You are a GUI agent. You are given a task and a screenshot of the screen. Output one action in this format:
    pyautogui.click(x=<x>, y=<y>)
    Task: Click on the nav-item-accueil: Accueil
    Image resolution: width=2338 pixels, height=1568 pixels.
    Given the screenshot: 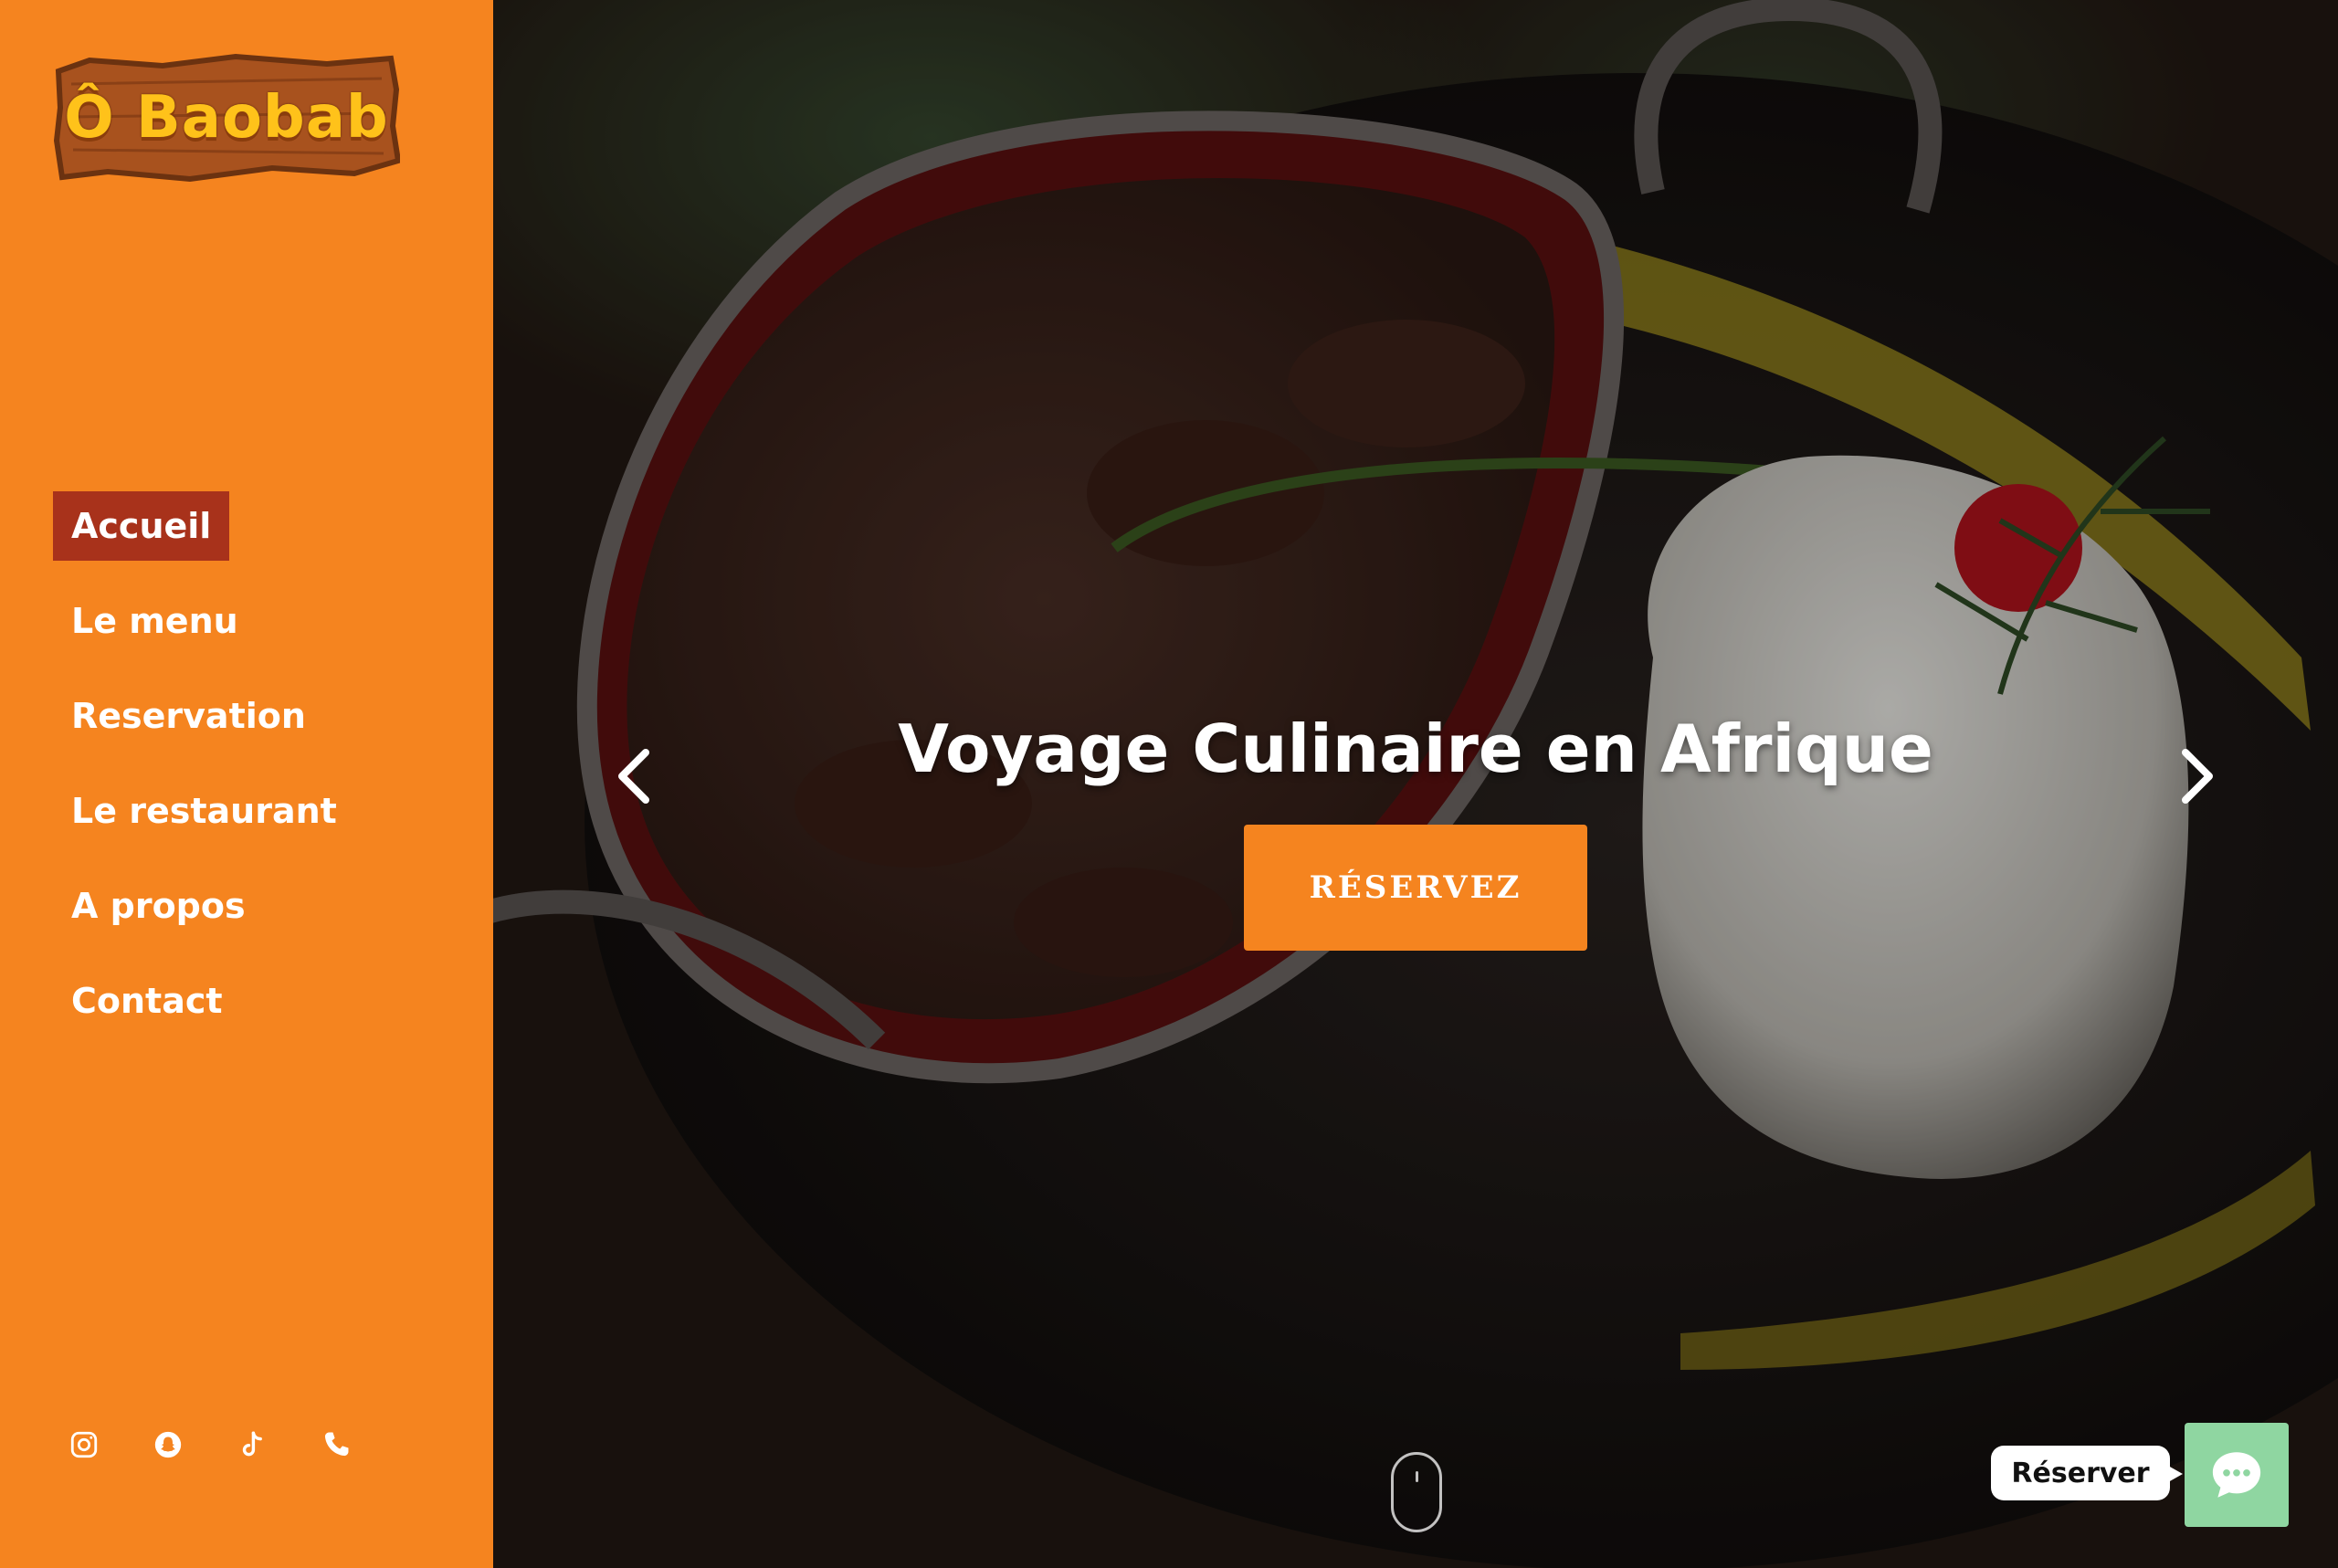 What is the action you would take?
    pyautogui.click(x=142, y=526)
    